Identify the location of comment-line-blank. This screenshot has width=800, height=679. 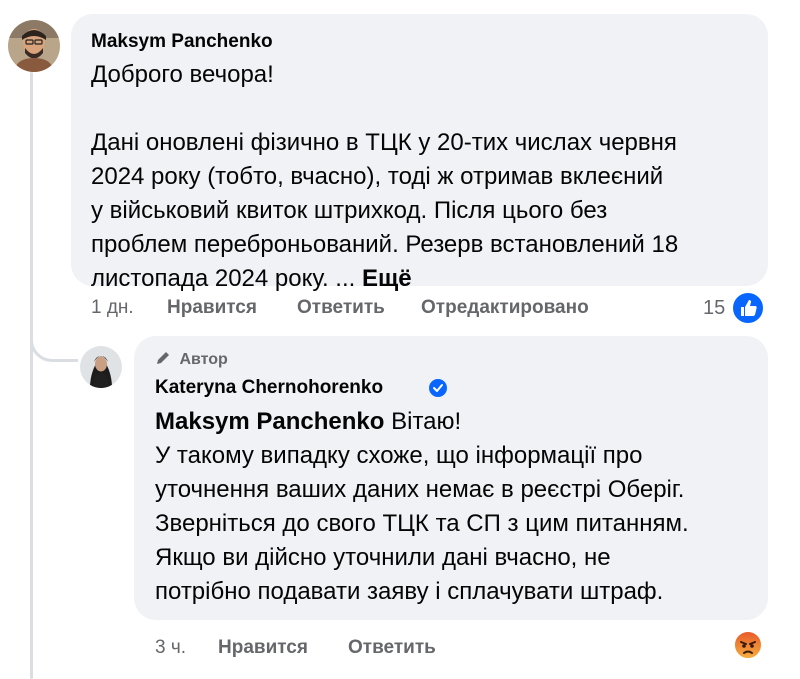
(384, 109).